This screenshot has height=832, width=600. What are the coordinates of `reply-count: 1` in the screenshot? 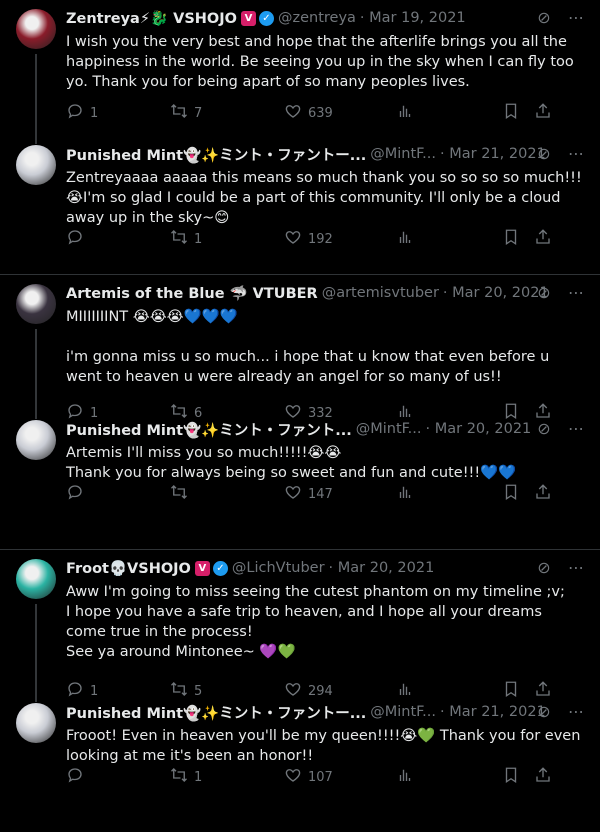 It's located at (94, 113).